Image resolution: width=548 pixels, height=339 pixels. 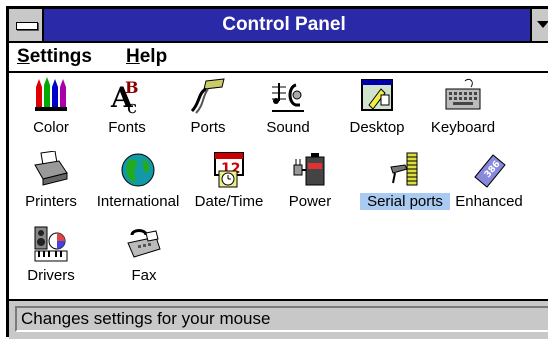 I want to click on applet-label: Date/Time, so click(x=229, y=201).